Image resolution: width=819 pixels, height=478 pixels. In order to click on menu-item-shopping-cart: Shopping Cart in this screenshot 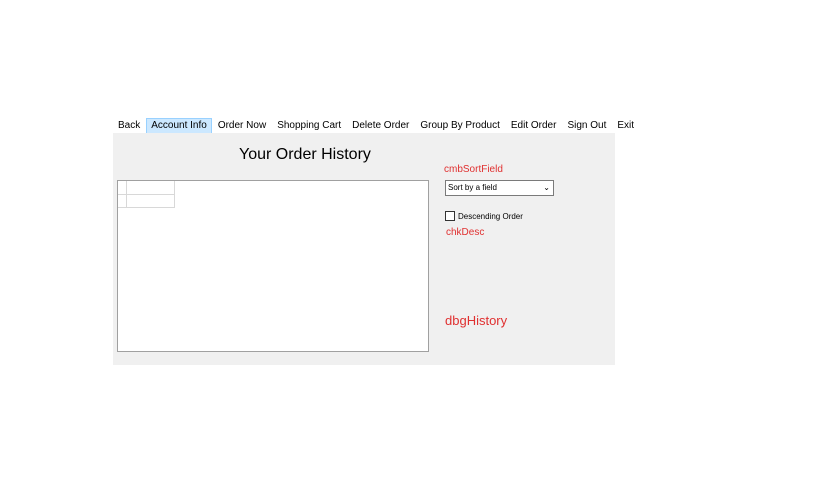, I will do `click(309, 126)`.